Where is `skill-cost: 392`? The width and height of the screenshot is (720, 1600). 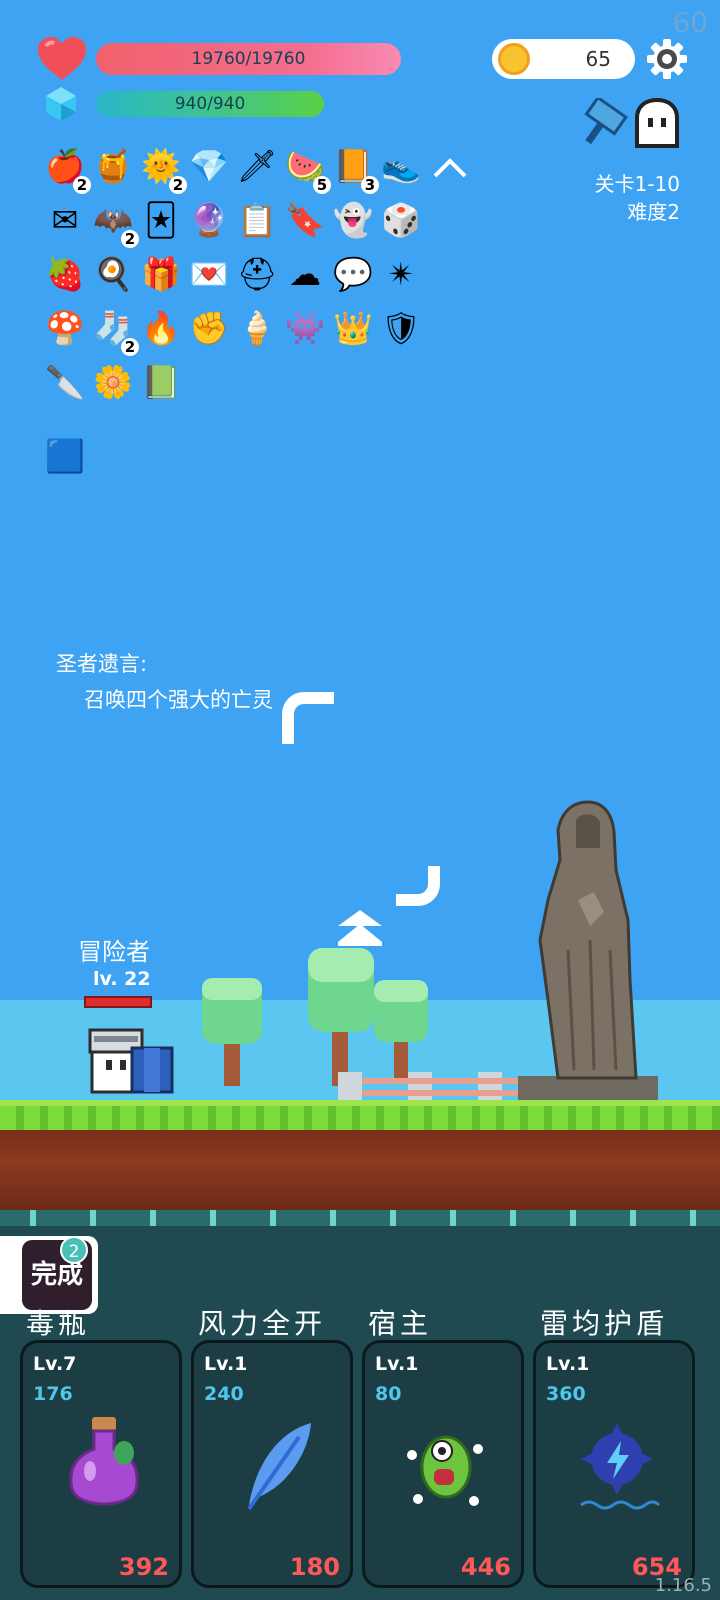
skill-cost: 392 is located at coordinates (143, 1567).